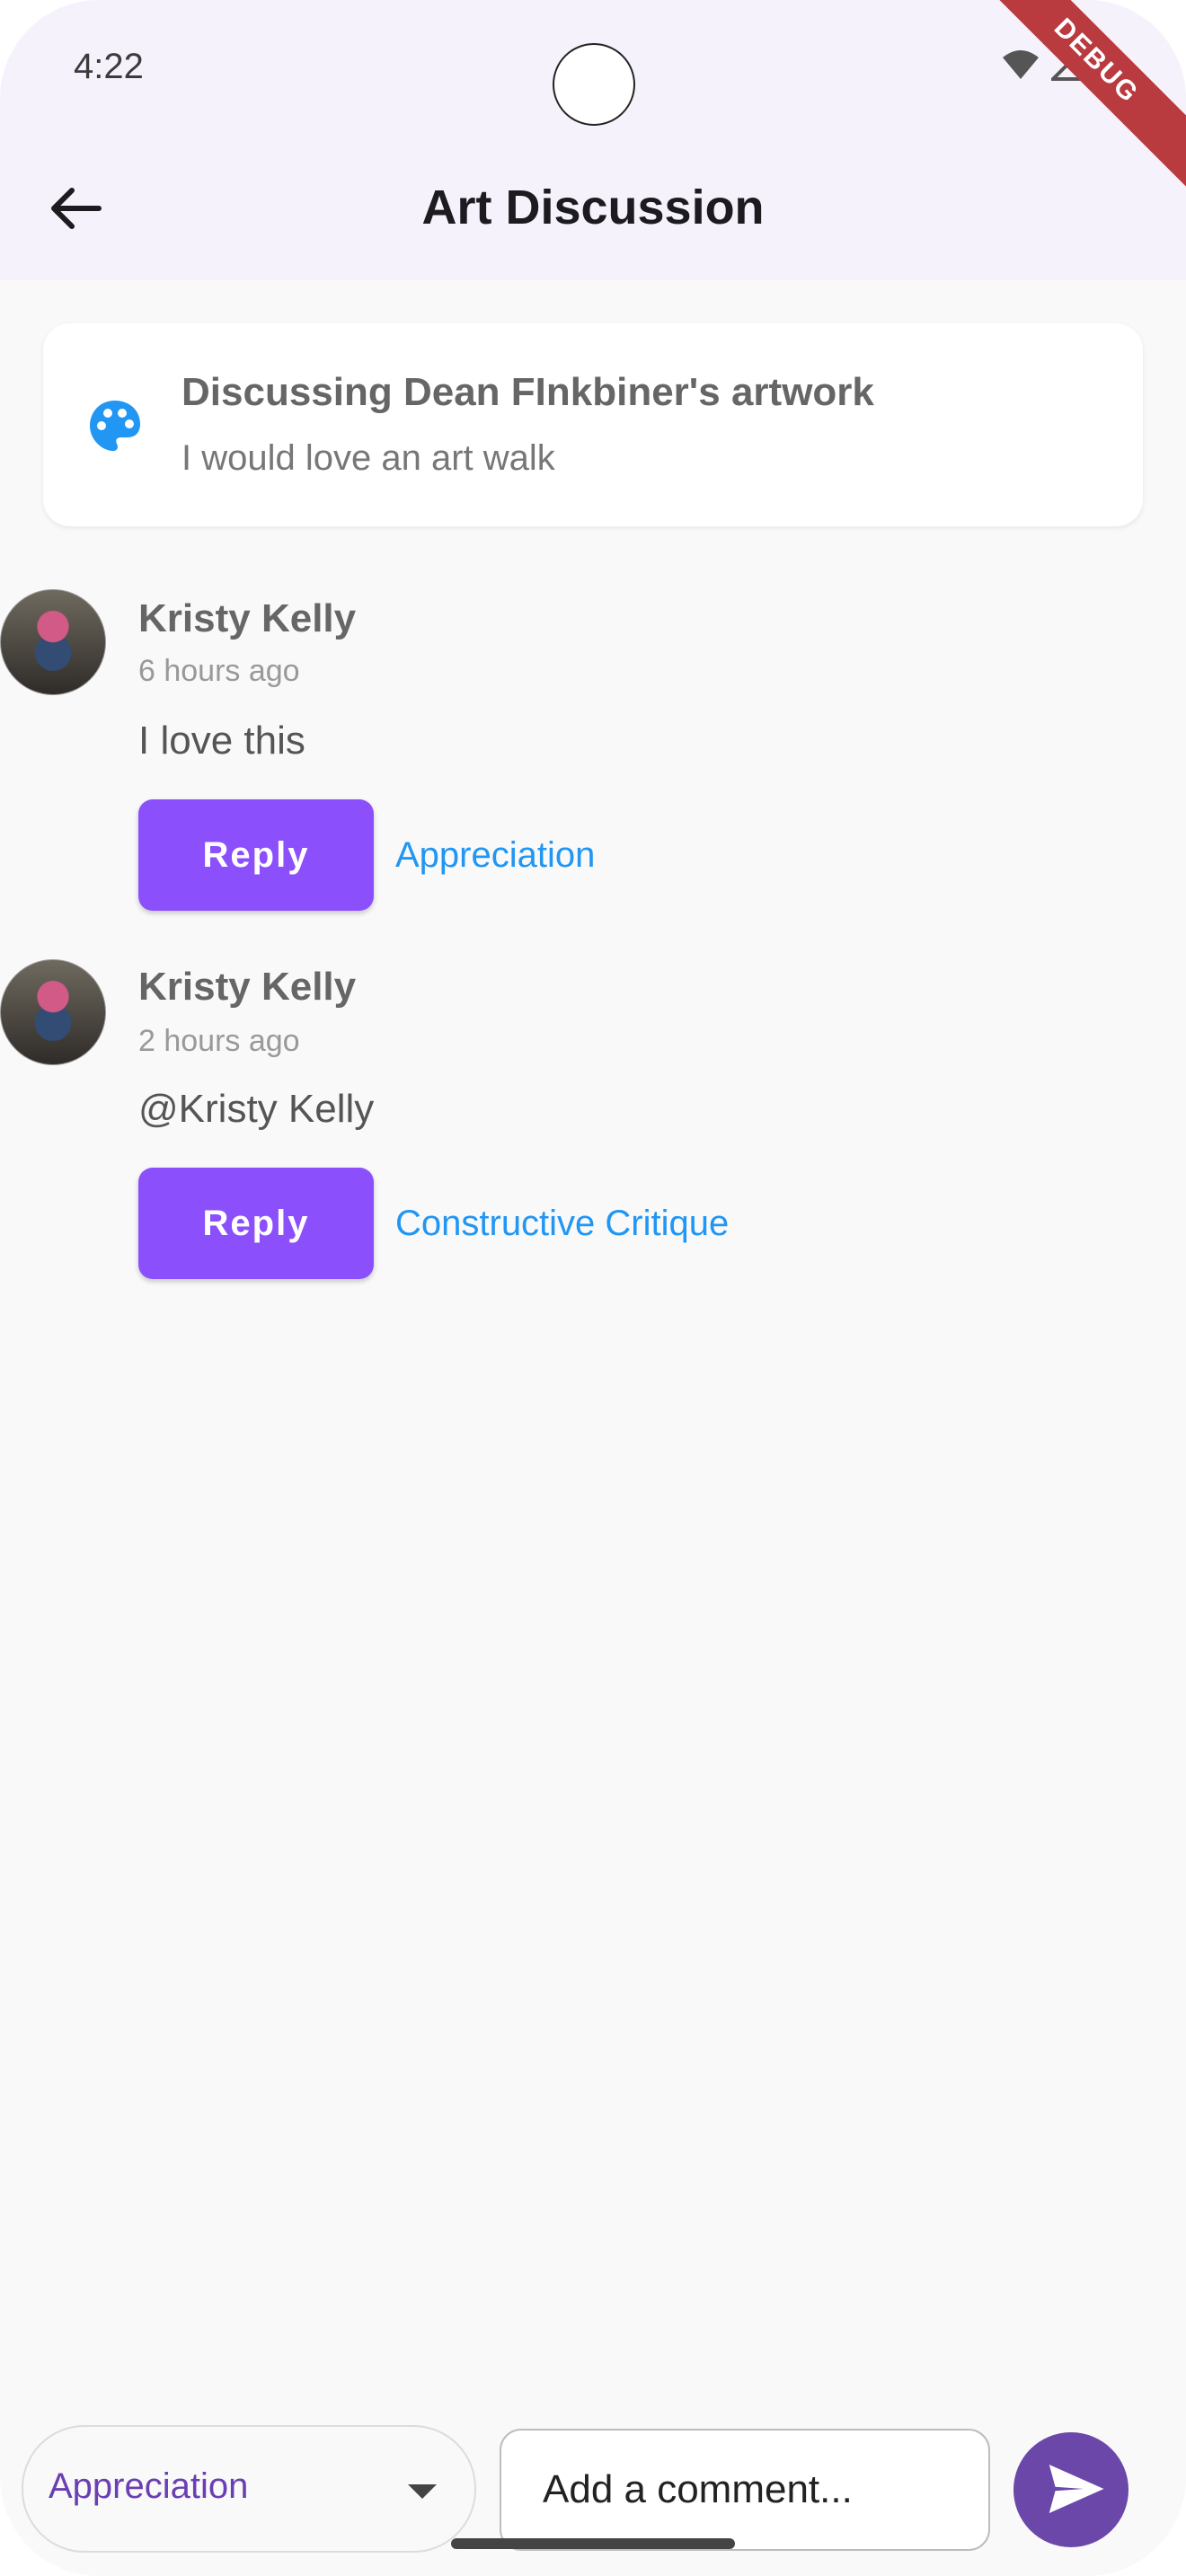  What do you see at coordinates (593, 140) in the screenshot?
I see `app-bar: 4:22 DEBUG Art Discussion` at bounding box center [593, 140].